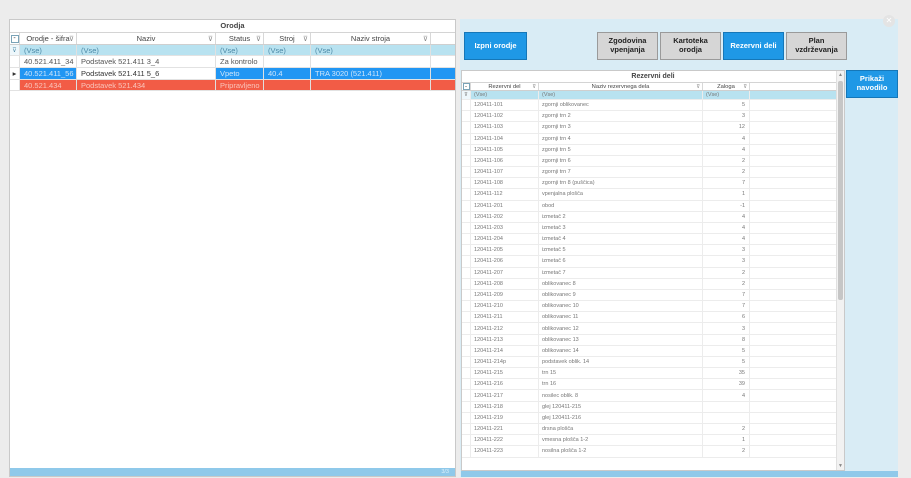 This screenshot has height=478, width=911. I want to click on cell-rezervni-del: 120411-203, so click(505, 228).